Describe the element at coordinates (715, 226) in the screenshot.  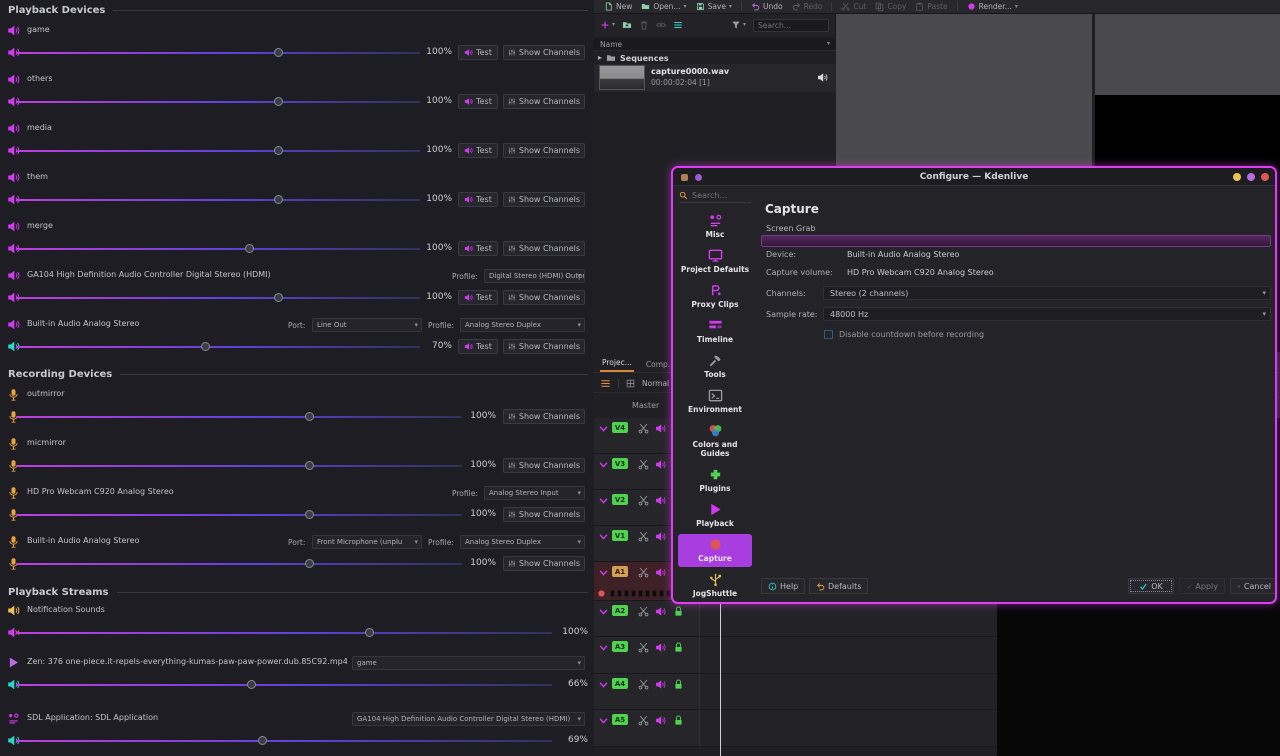
I see `settings-nav-misc: Misc` at that location.